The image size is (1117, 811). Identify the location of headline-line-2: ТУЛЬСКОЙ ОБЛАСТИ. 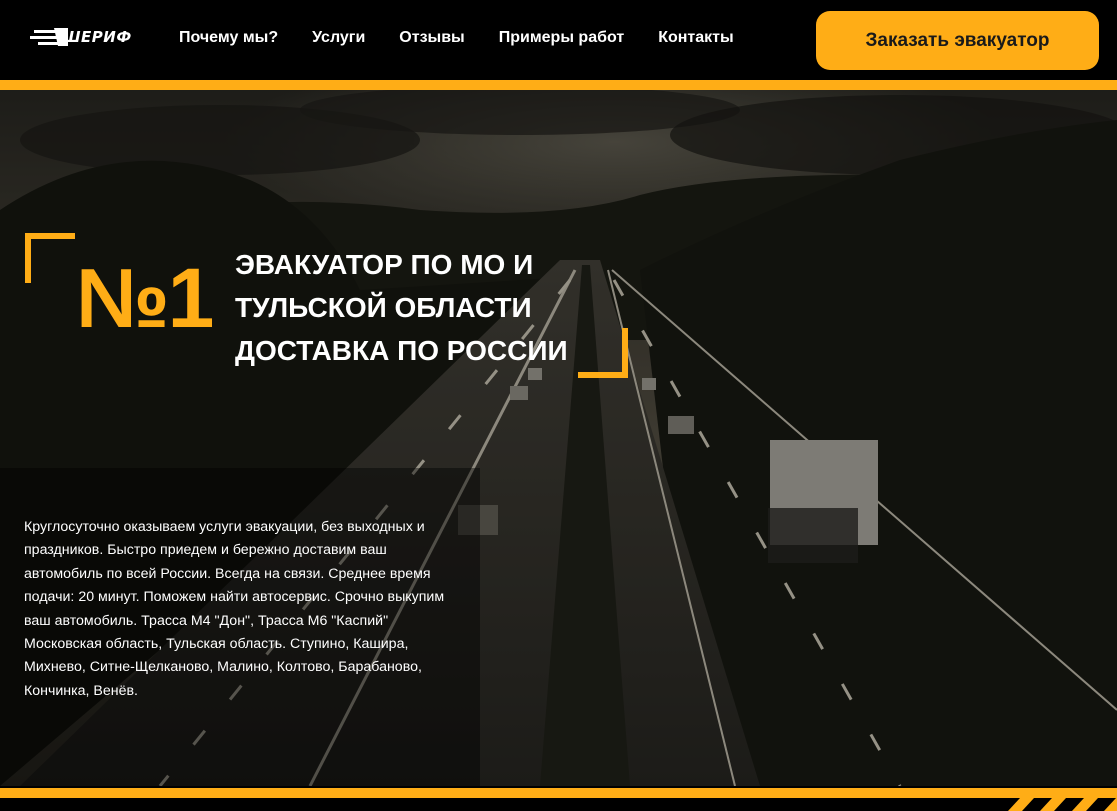
(383, 307).